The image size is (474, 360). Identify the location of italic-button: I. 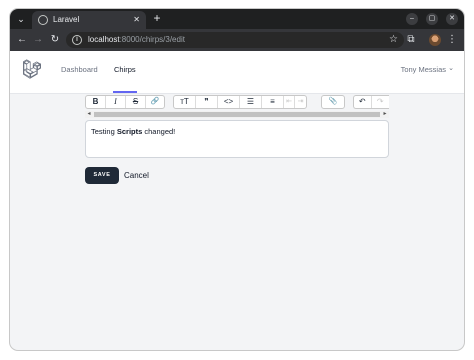
(116, 102).